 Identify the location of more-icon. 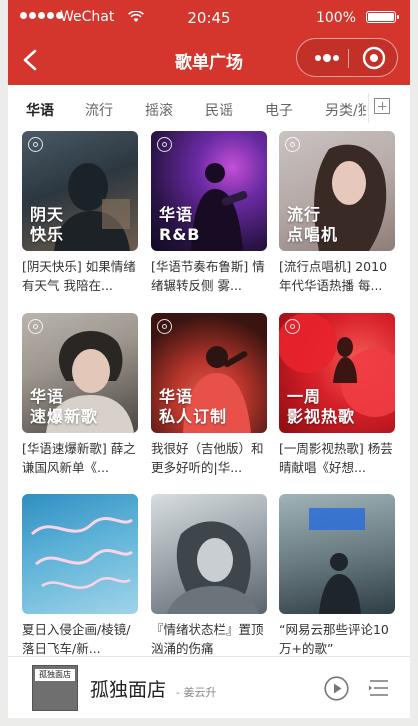
(327, 58).